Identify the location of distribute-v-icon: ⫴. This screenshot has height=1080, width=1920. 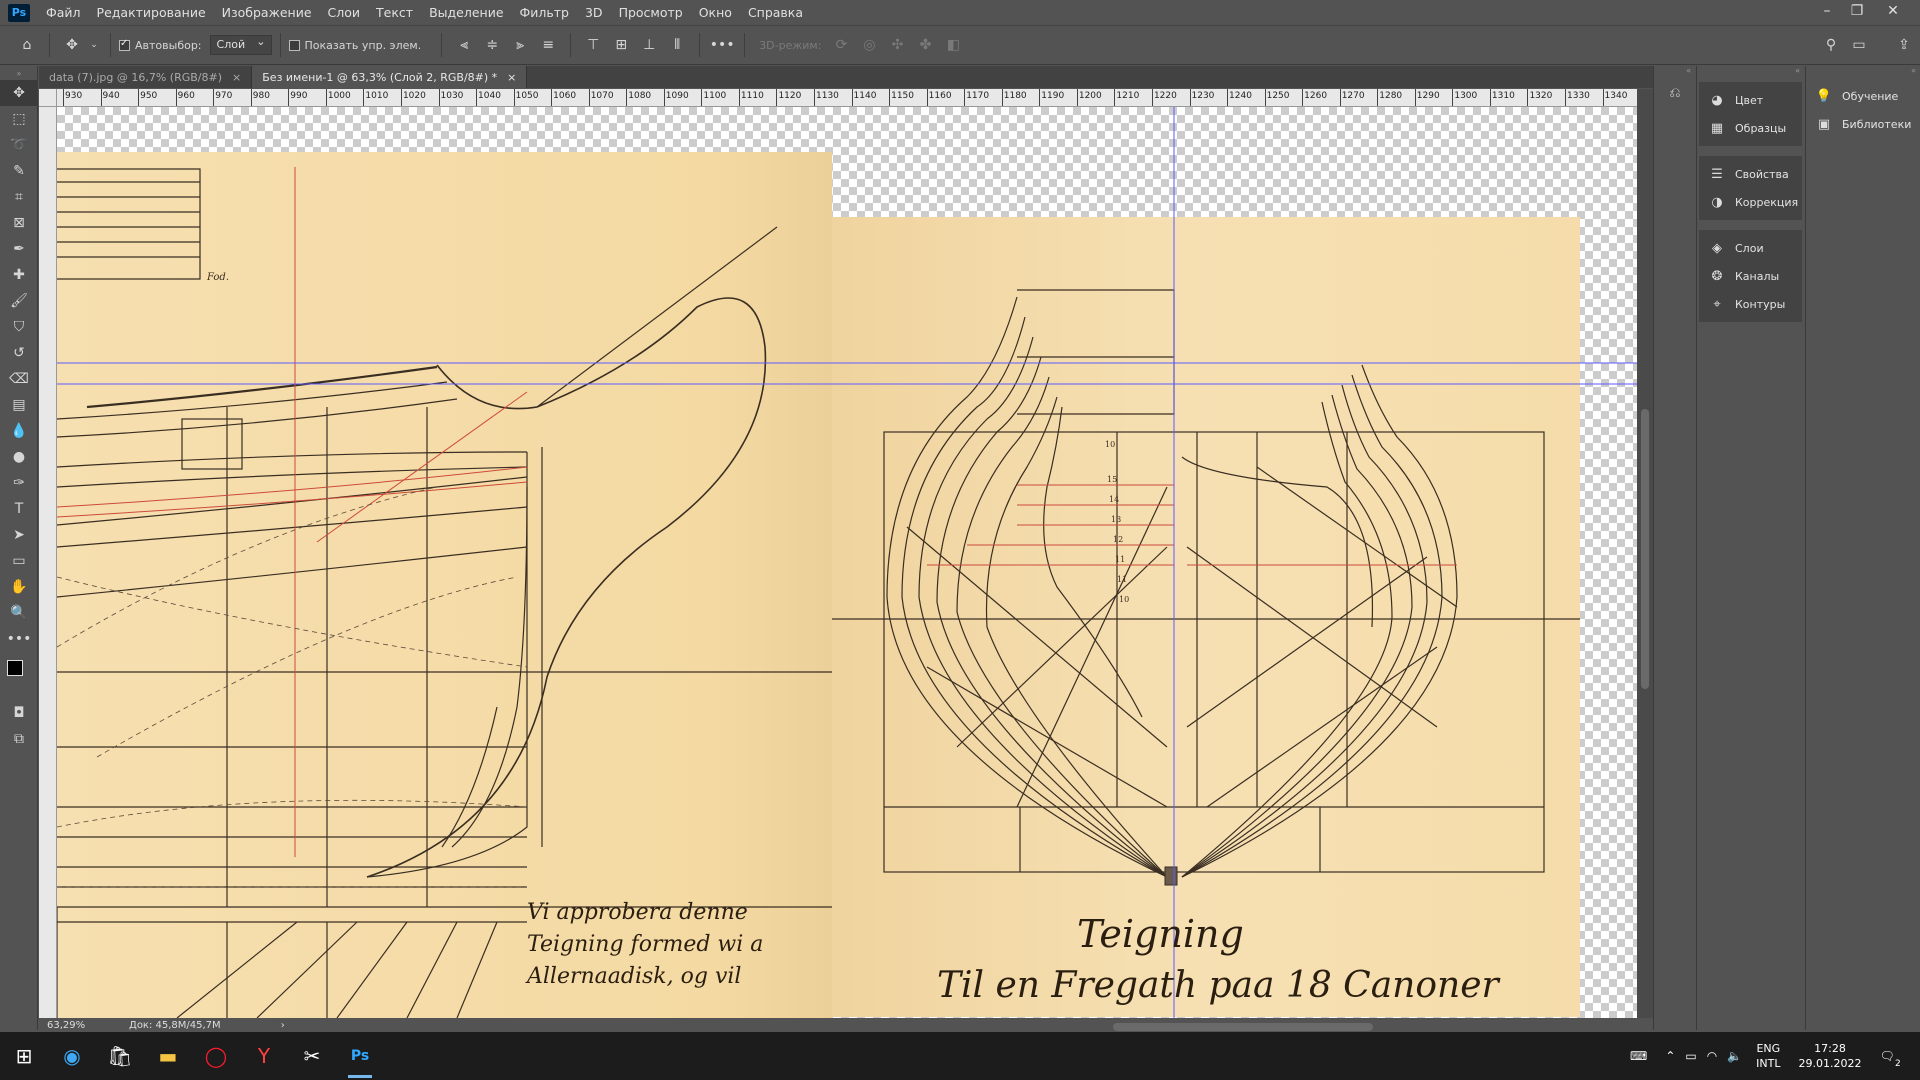
(677, 45).